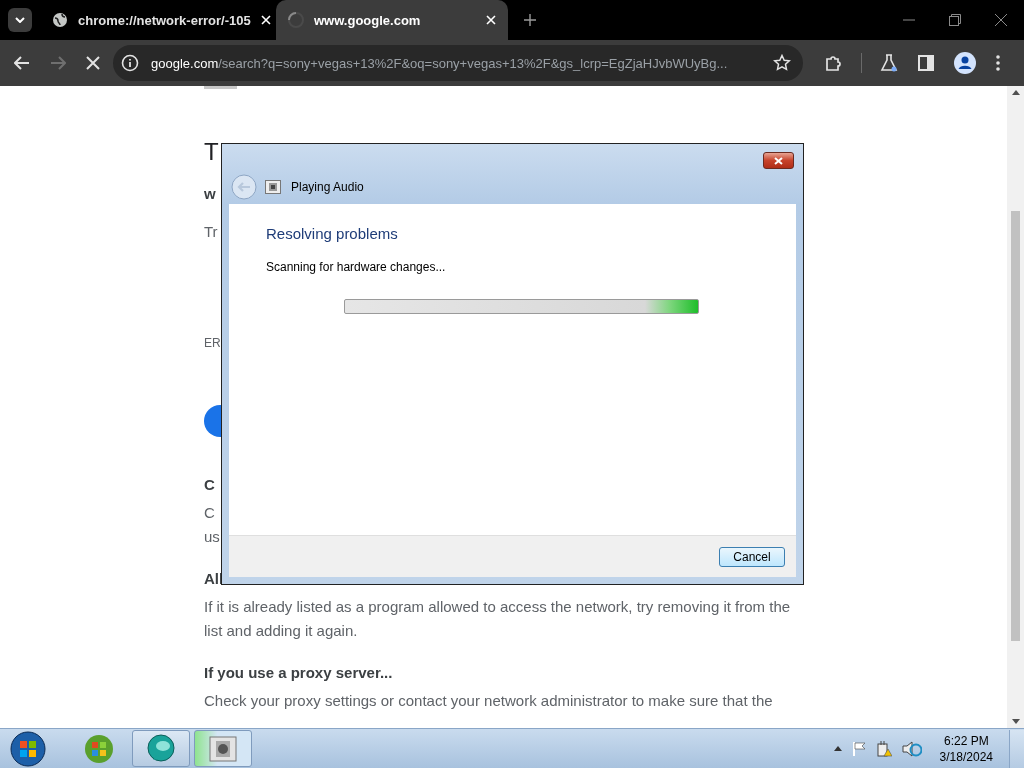 This screenshot has width=1024, height=768. What do you see at coordinates (99, 748) in the screenshot?
I see `windows-flag-icon` at bounding box center [99, 748].